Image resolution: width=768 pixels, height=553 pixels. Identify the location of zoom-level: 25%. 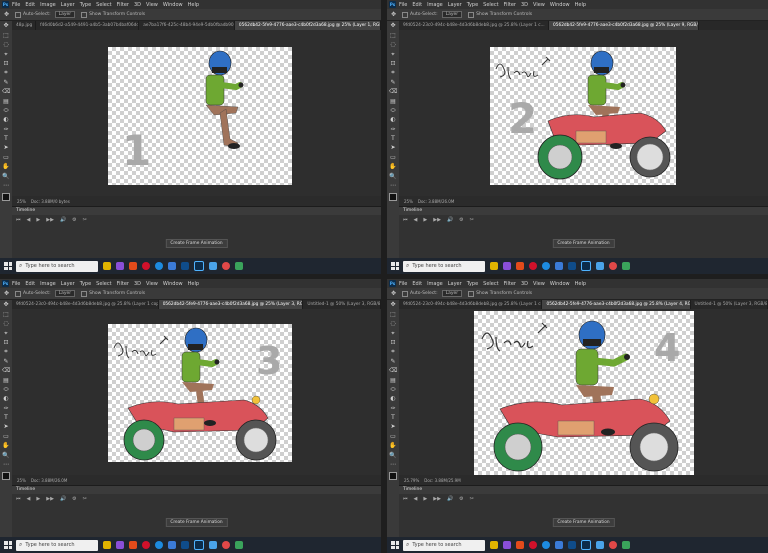
(21, 201).